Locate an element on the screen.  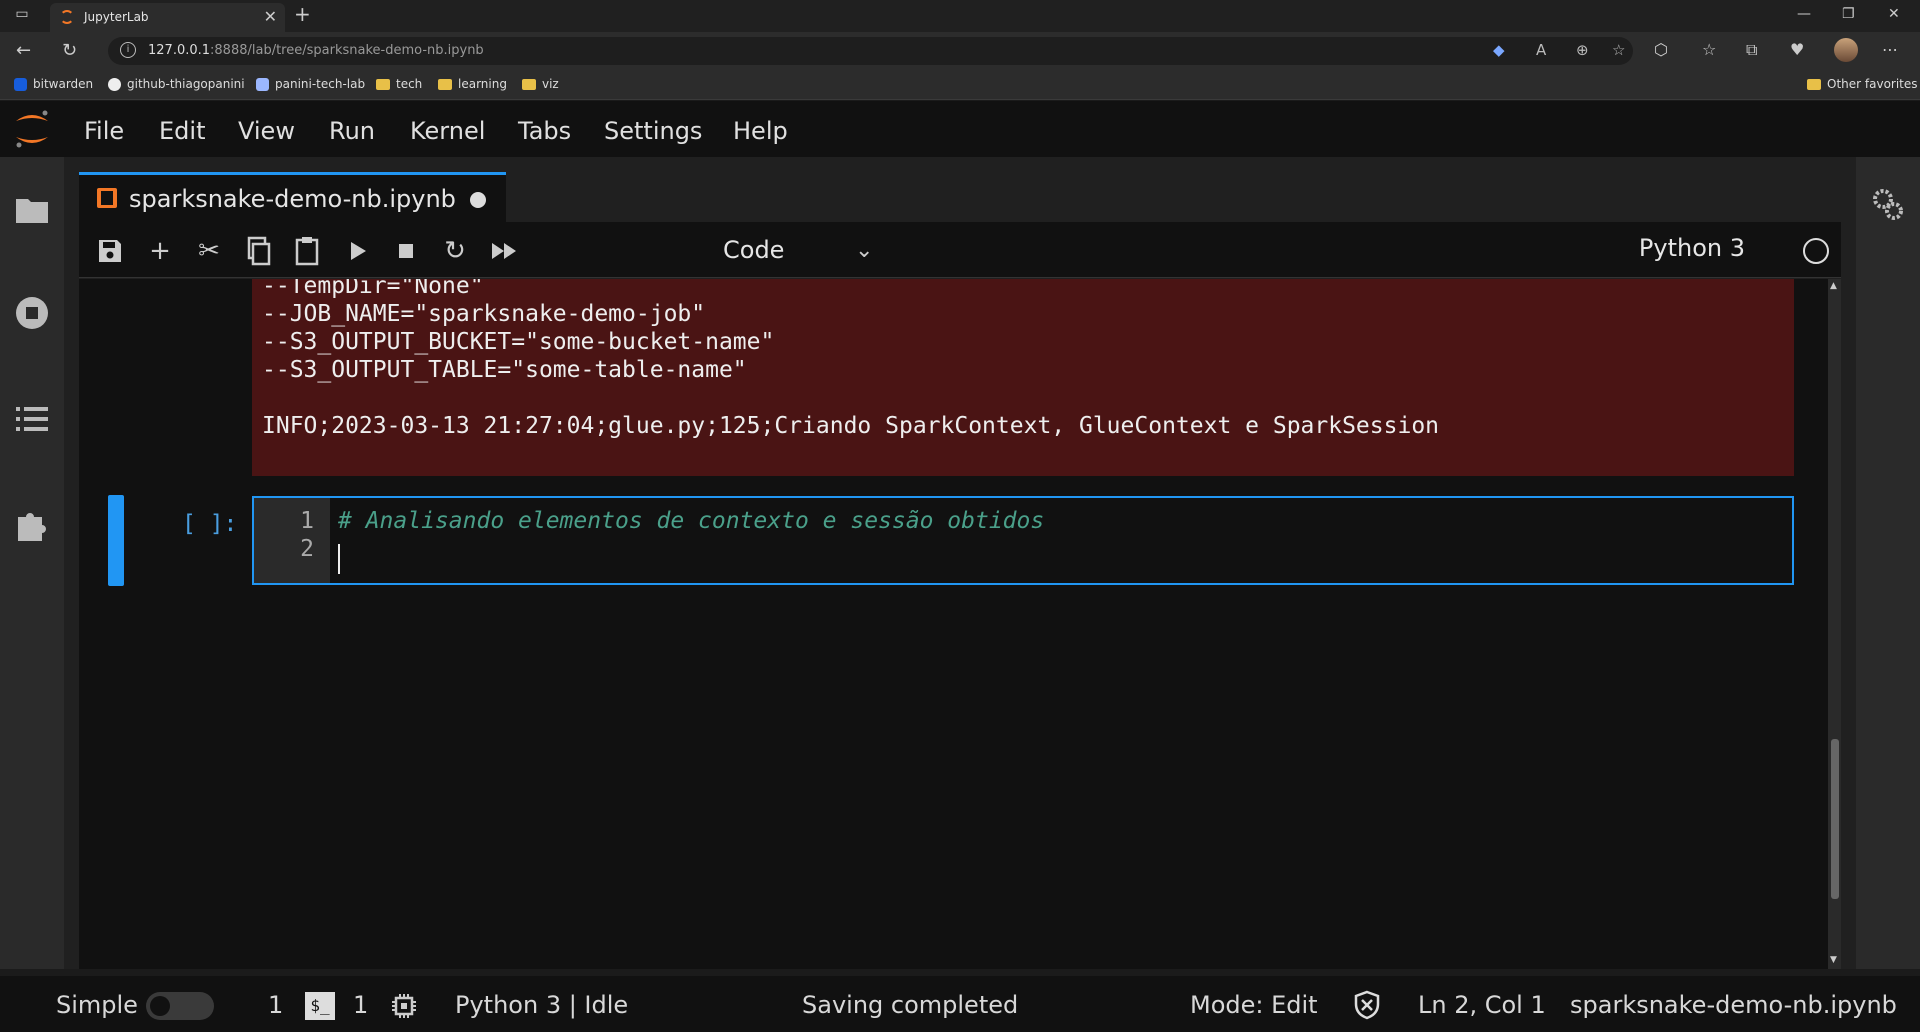
bookmark-folder-learning: learning is located at coordinates (472, 84).